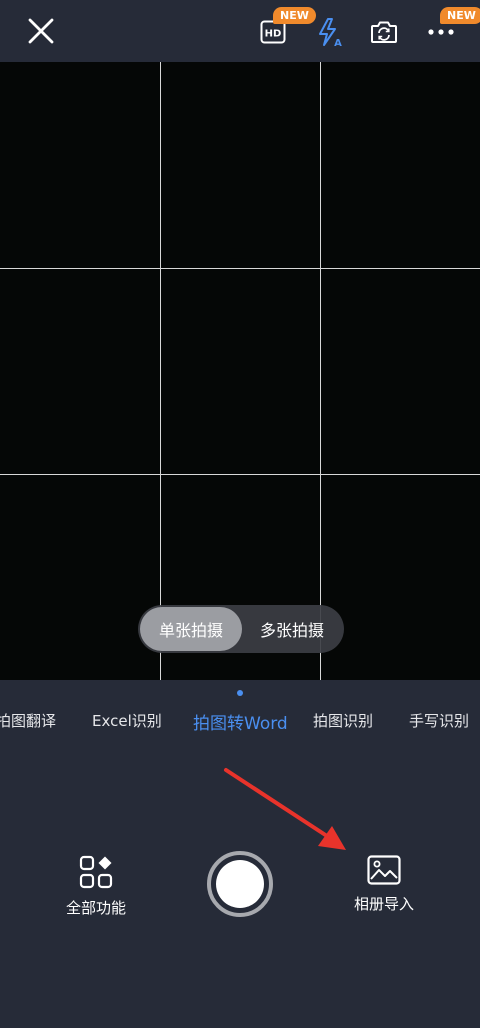 The height and width of the screenshot is (1028, 480). What do you see at coordinates (343, 720) in the screenshot?
I see `mode-photo-recognition: 拍图识别` at bounding box center [343, 720].